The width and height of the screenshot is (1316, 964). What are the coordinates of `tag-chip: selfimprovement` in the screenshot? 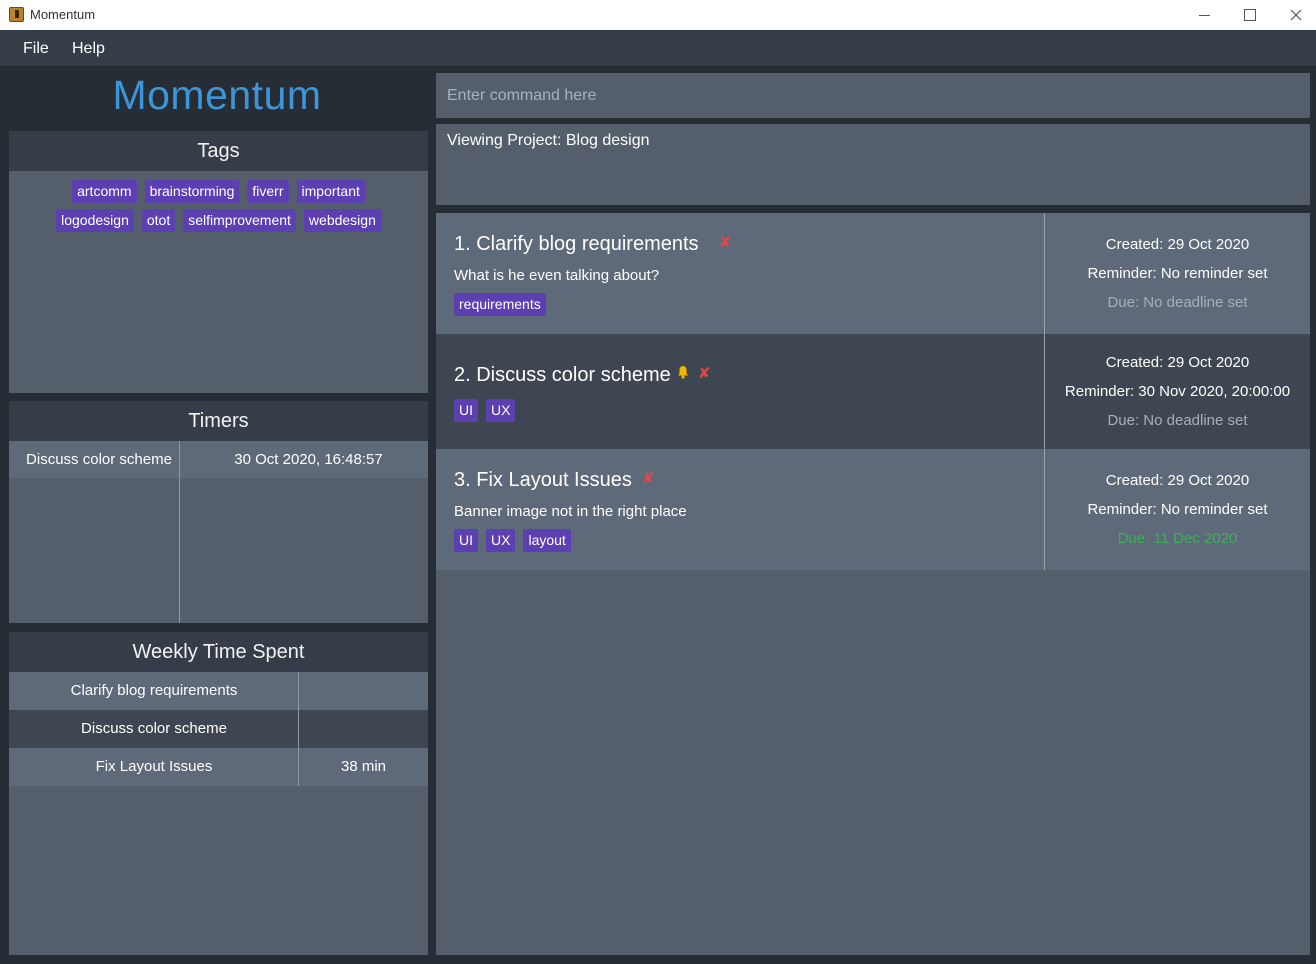 It's located at (239, 220).